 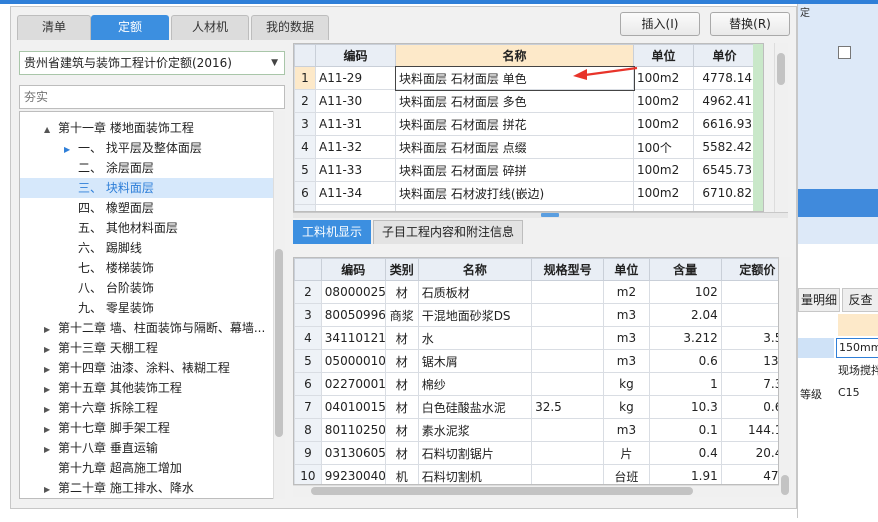 I want to click on material-cell-qty: 0.4, so click(x=685, y=453).